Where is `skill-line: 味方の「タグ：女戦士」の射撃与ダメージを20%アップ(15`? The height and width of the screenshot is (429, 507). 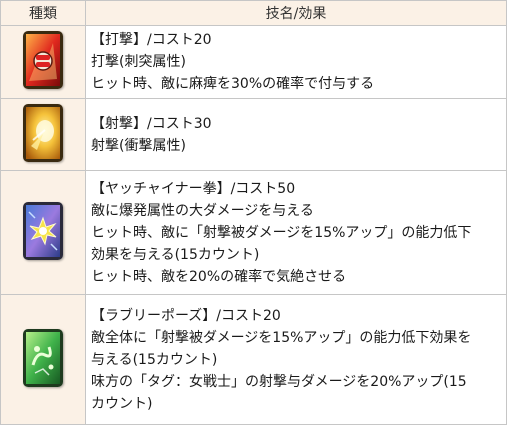 skill-line: 味方の「タグ：女戦士」の射撃与ダメージを20%アップ(15 is located at coordinates (279, 381).